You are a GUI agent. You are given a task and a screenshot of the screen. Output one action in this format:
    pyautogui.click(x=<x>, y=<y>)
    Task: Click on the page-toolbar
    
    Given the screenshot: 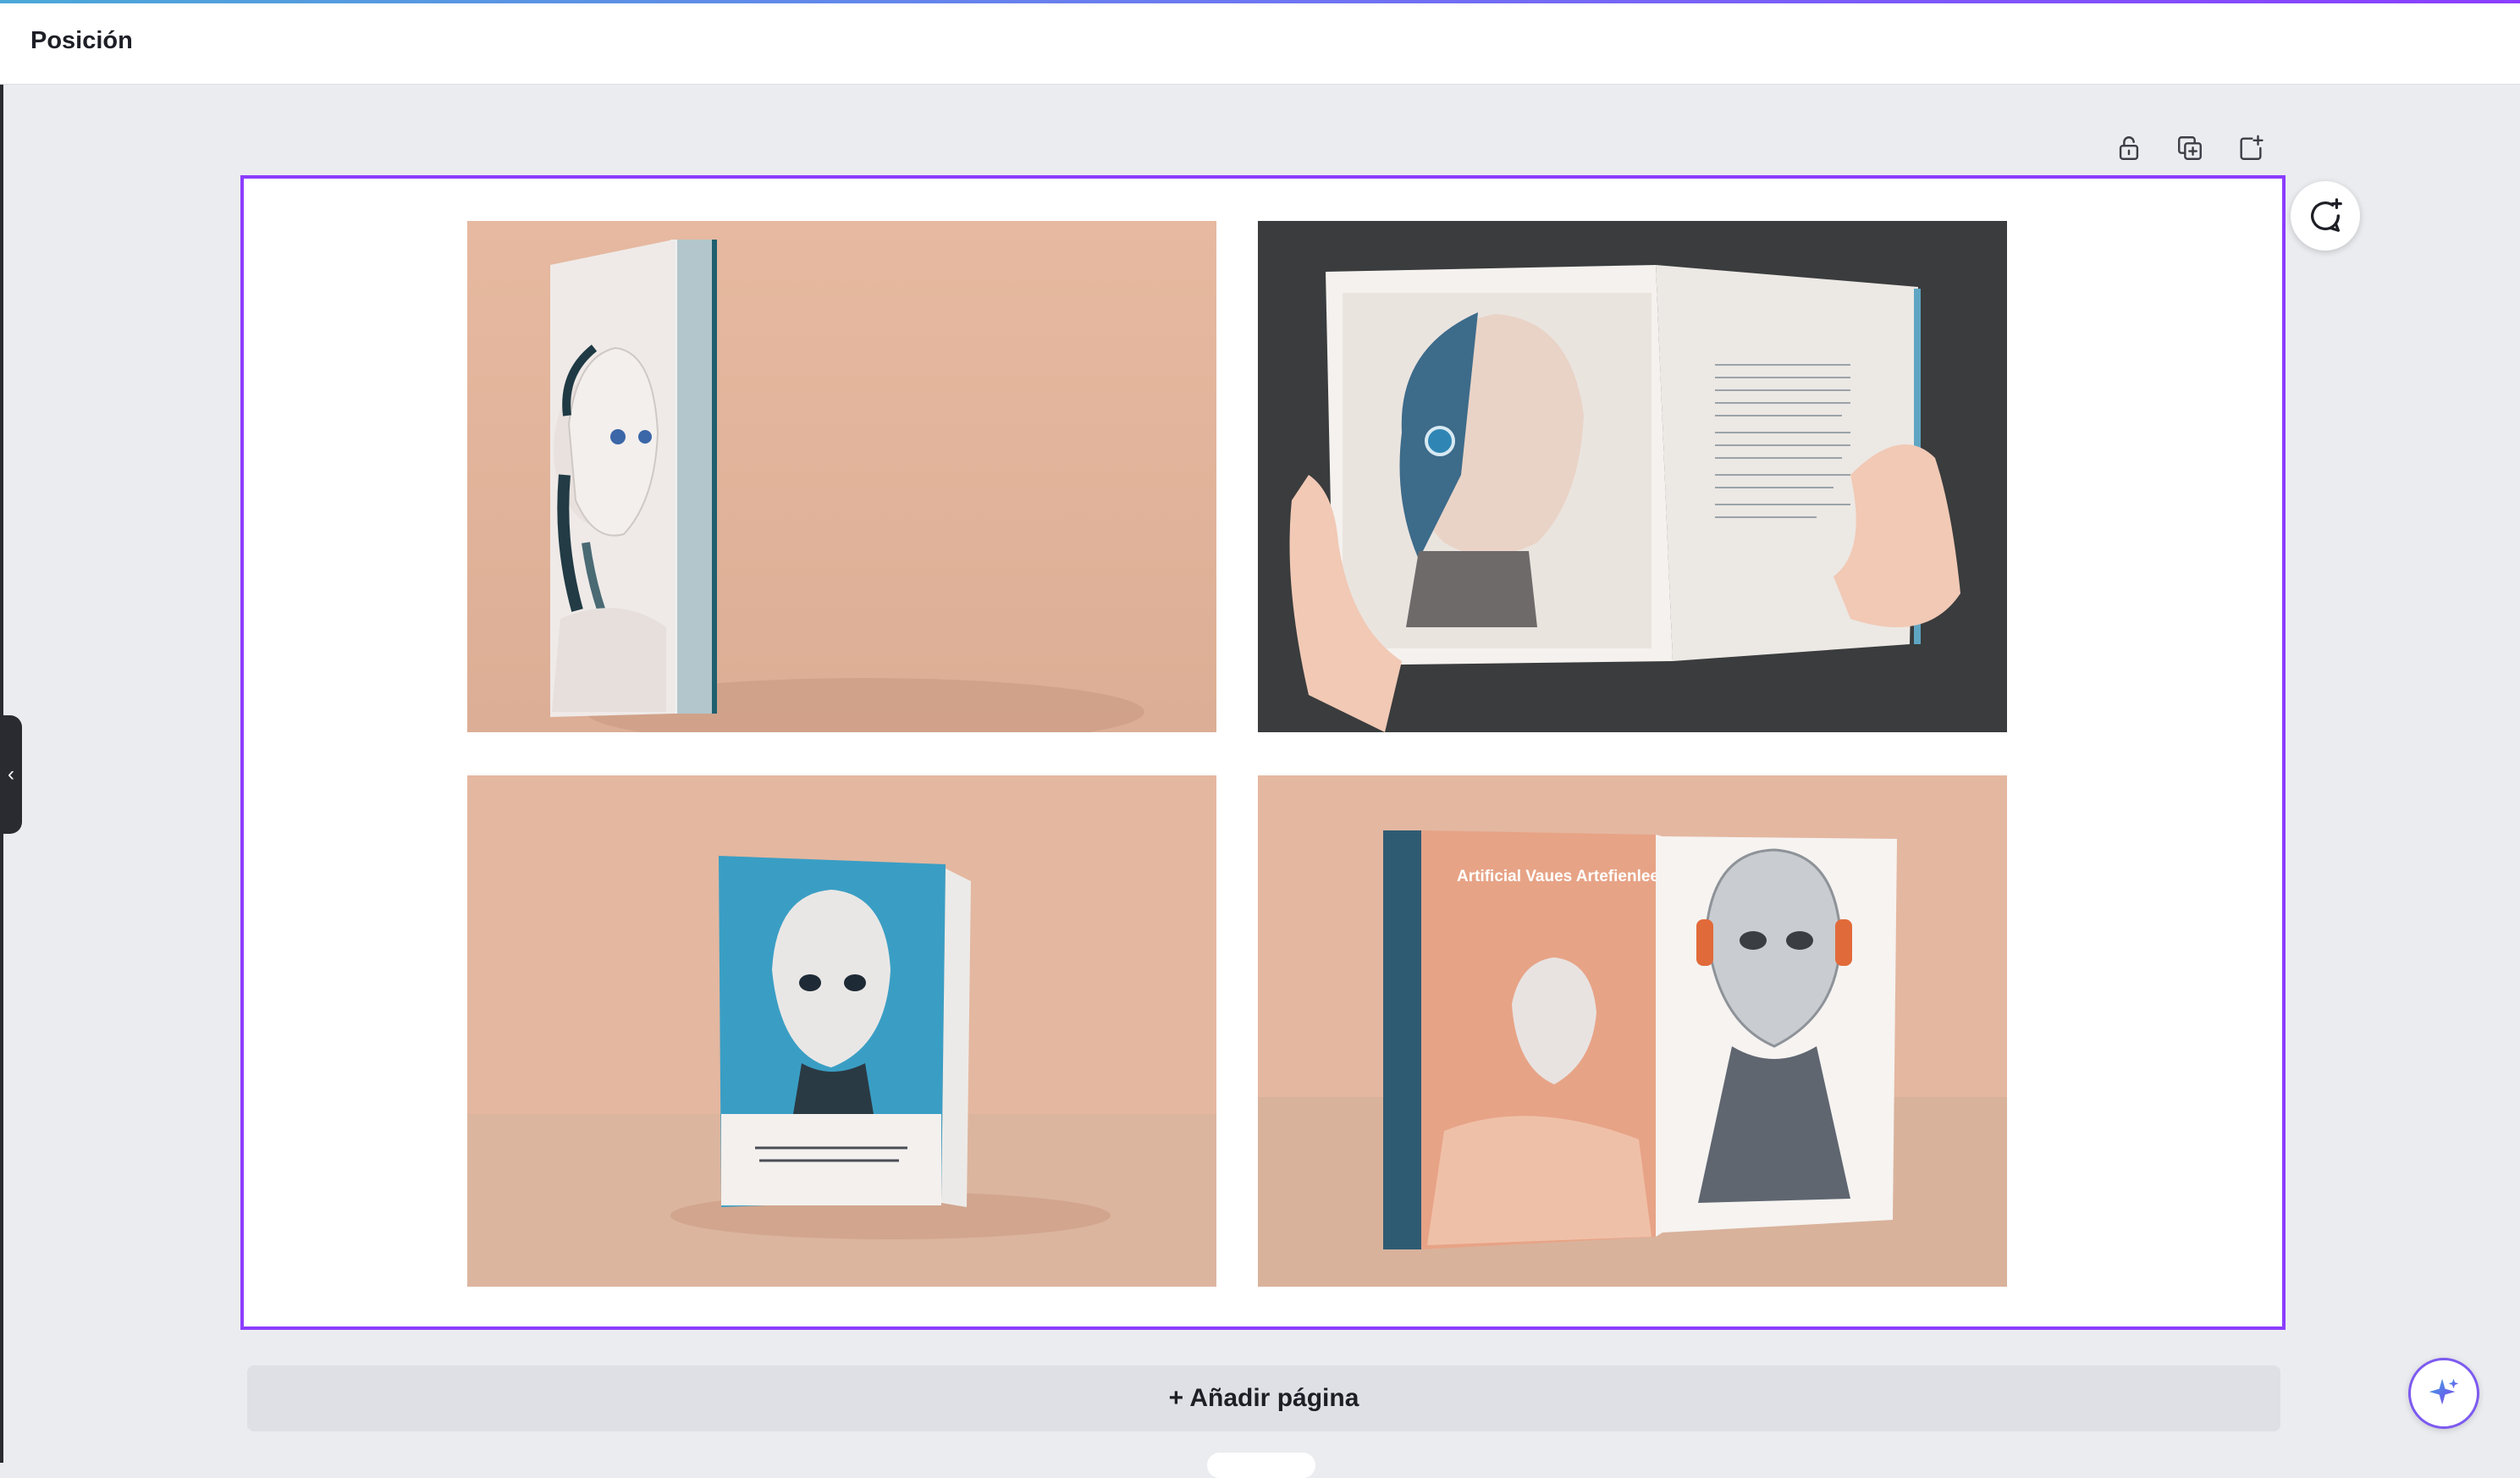 What is the action you would take?
    pyautogui.click(x=2190, y=148)
    